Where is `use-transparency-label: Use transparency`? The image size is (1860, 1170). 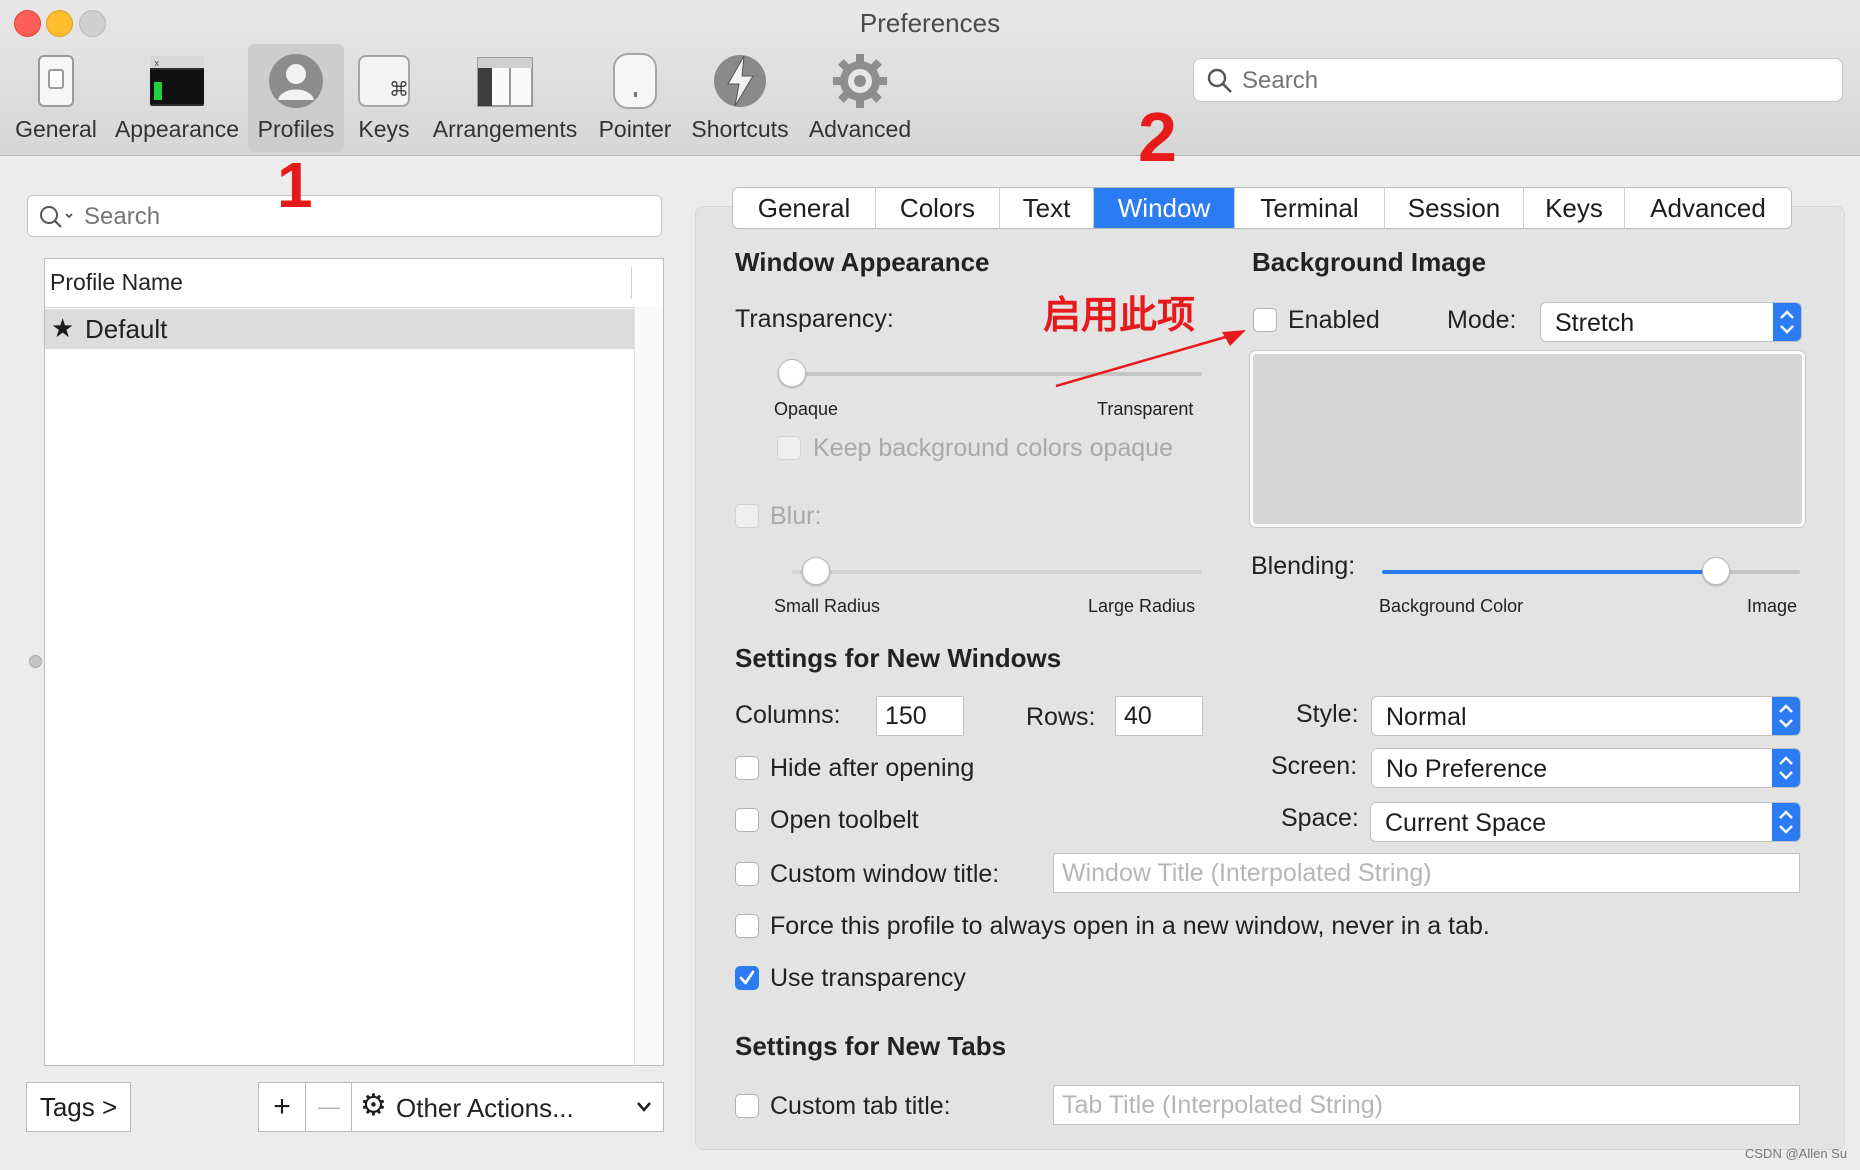 use-transparency-label: Use transparency is located at coordinates (868, 978).